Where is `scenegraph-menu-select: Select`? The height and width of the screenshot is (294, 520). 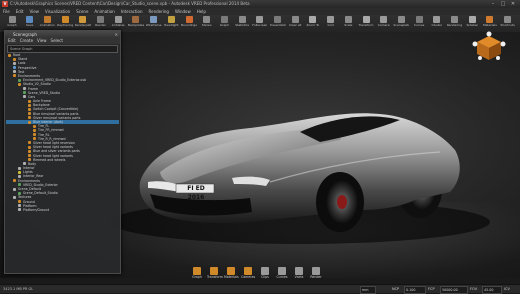 scenegraph-menu-select: Select is located at coordinates (57, 40).